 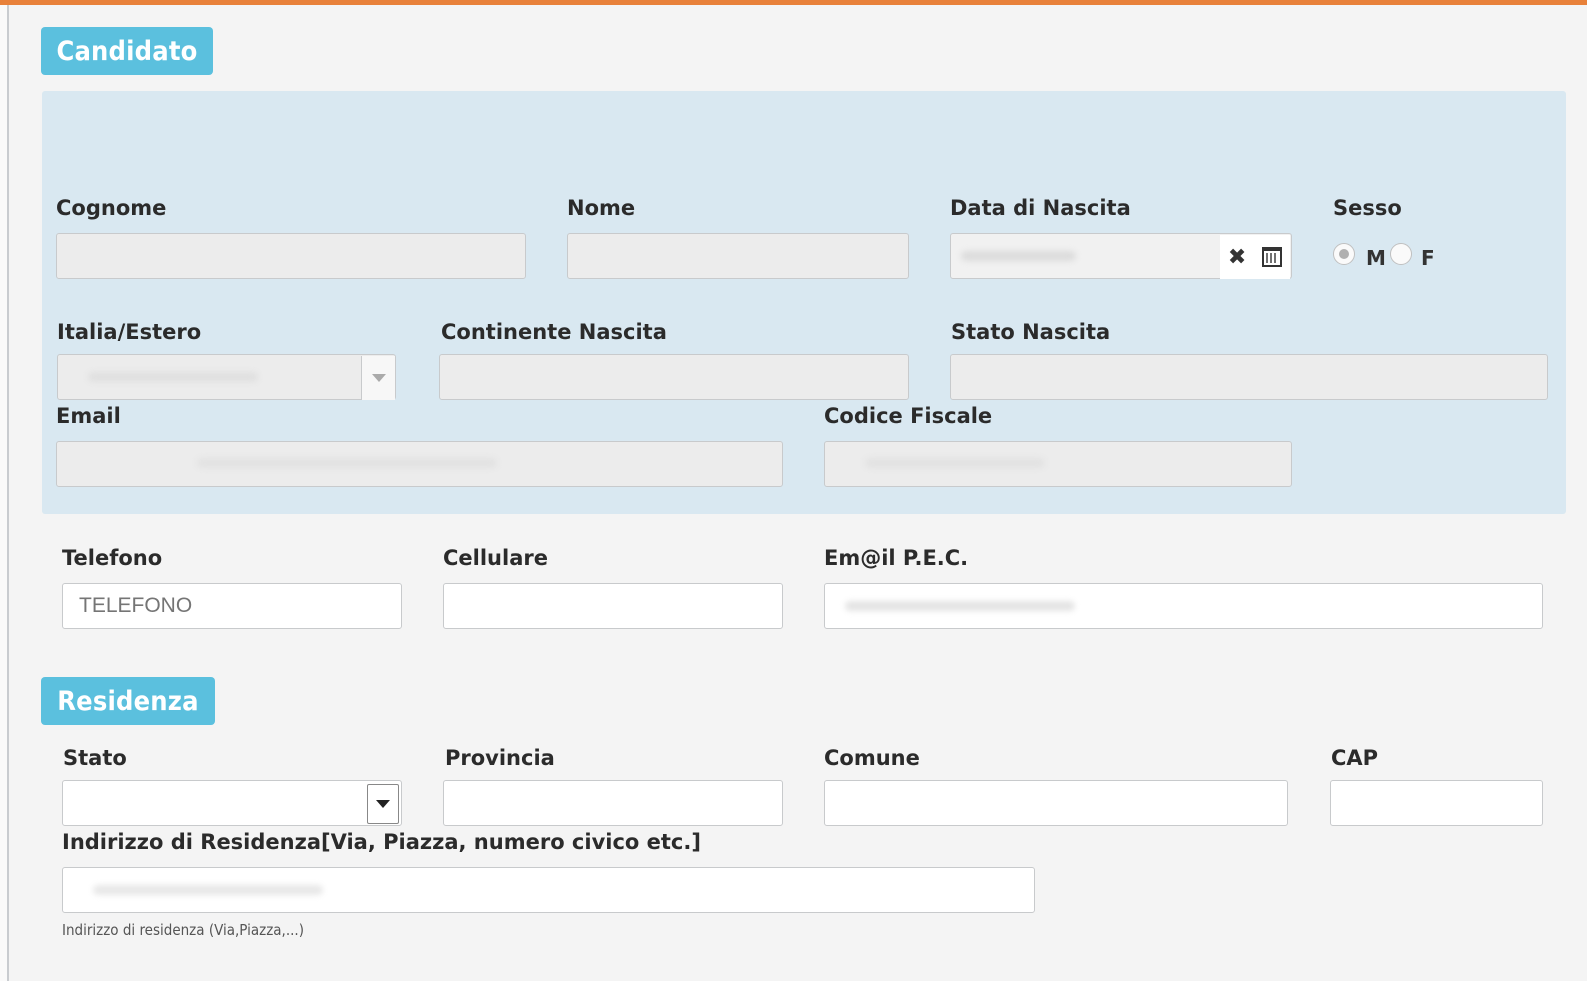 What do you see at coordinates (4, 493) in the screenshot?
I see `left-border` at bounding box center [4, 493].